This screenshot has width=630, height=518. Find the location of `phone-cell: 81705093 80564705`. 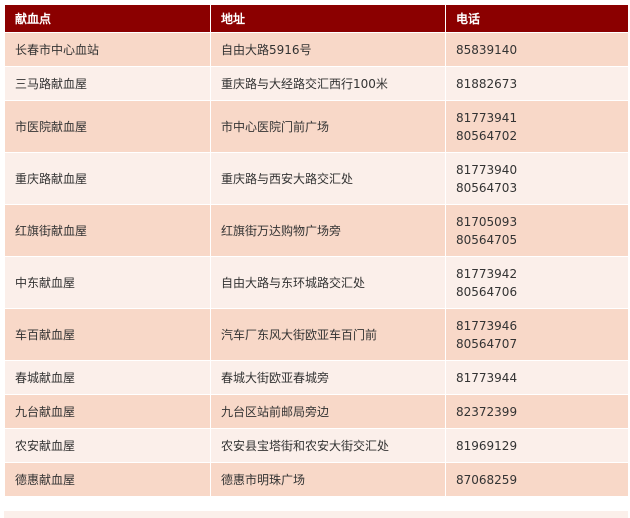

phone-cell: 81705093 80564705 is located at coordinates (537, 230).